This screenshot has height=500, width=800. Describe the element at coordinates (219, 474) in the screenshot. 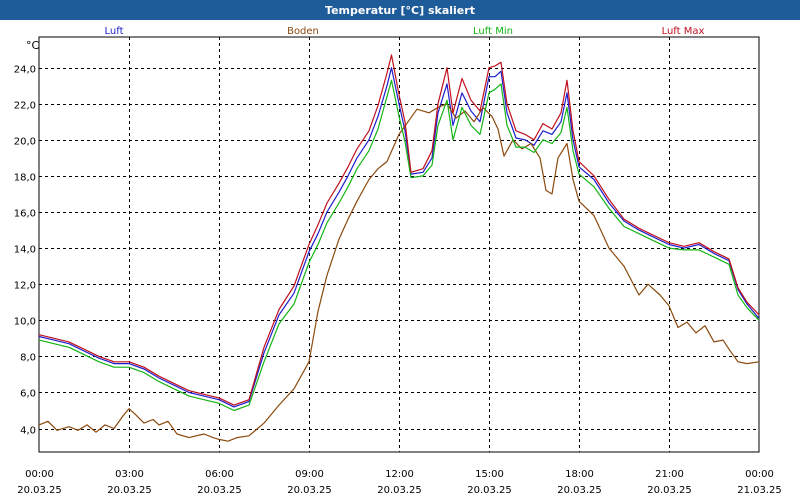

I see `x-tick-time-label: 06:00` at that location.